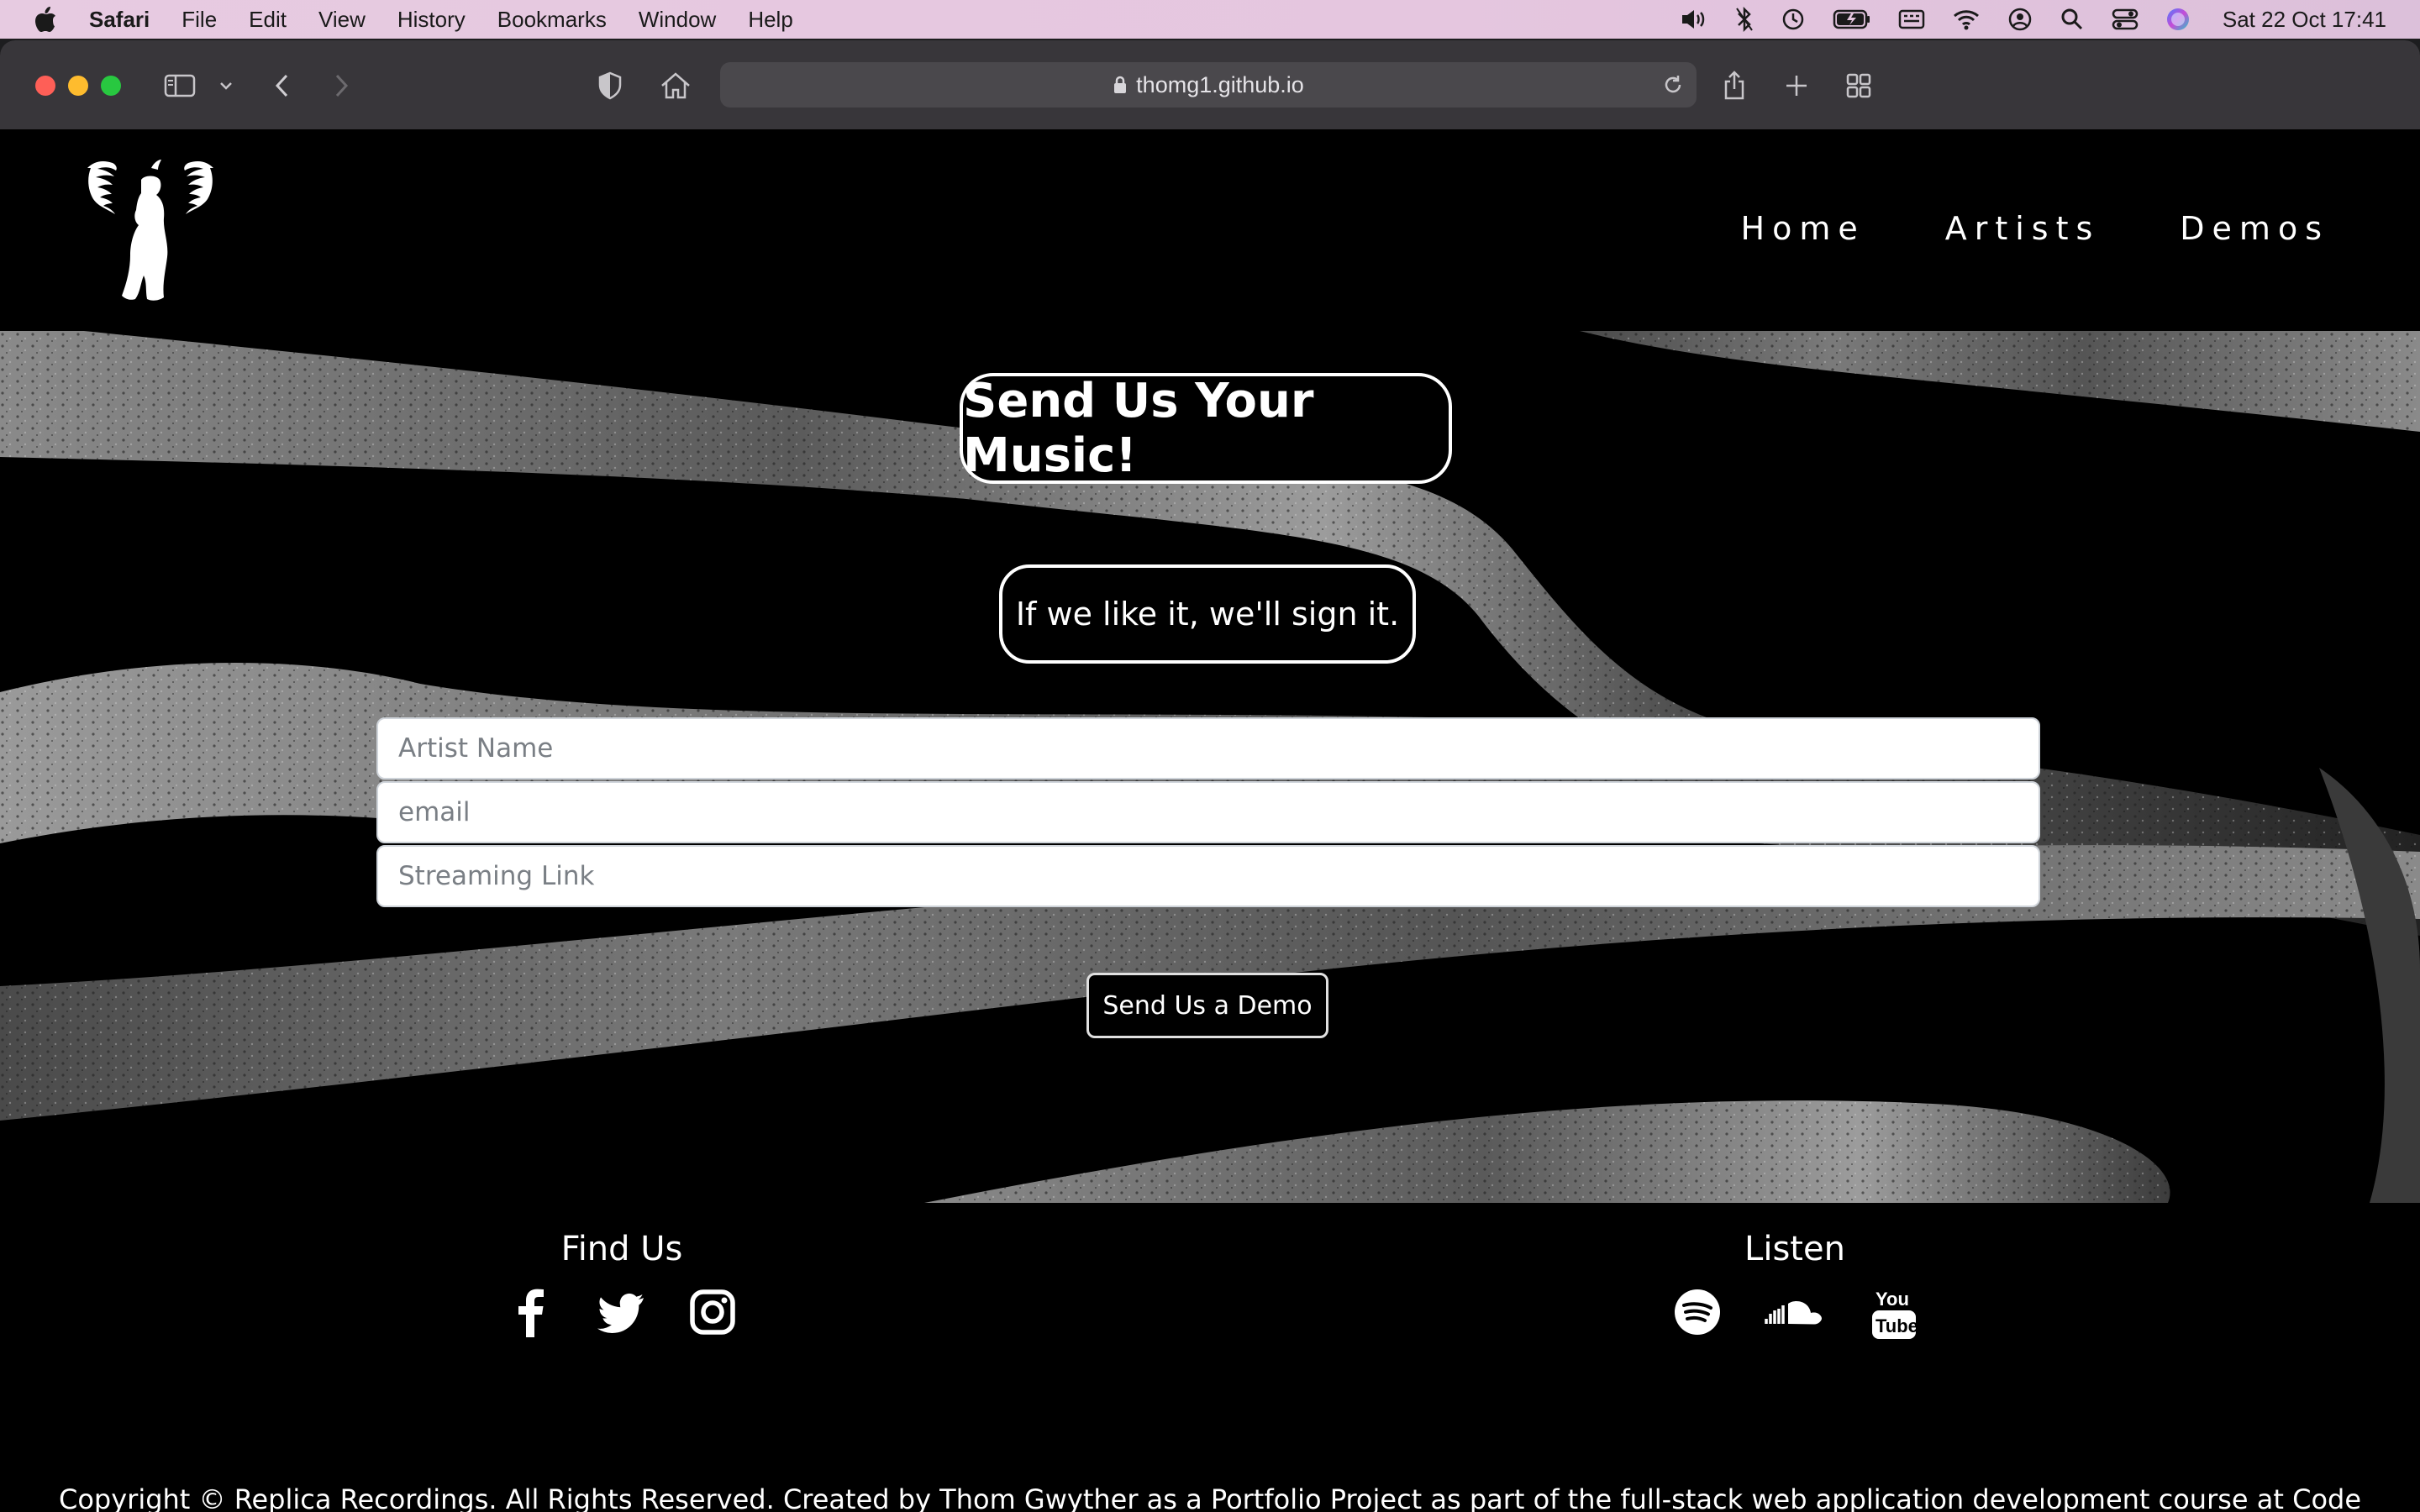  I want to click on volume-icon, so click(1694, 19).